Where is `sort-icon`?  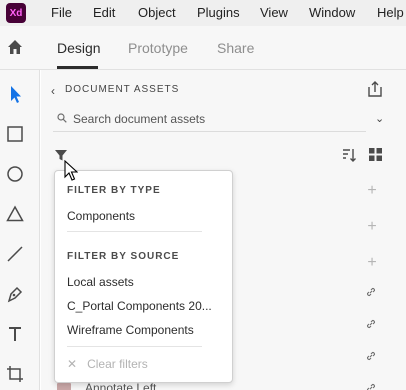 sort-icon is located at coordinates (349, 155).